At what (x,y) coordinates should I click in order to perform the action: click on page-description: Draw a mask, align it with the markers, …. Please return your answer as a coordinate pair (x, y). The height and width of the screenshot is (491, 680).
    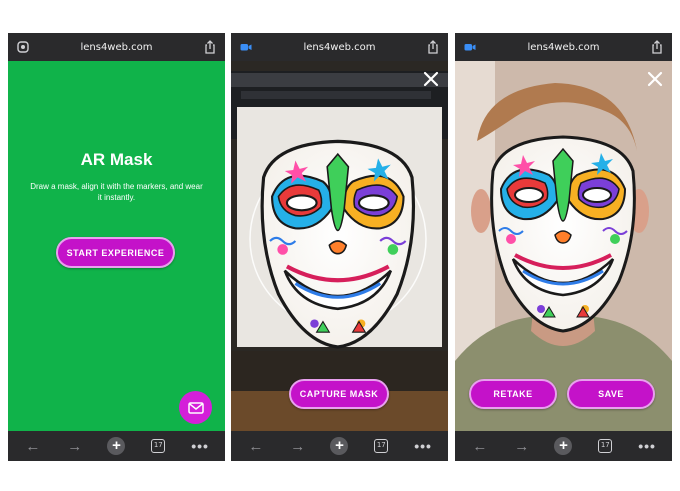
    Looking at the image, I should click on (116, 192).